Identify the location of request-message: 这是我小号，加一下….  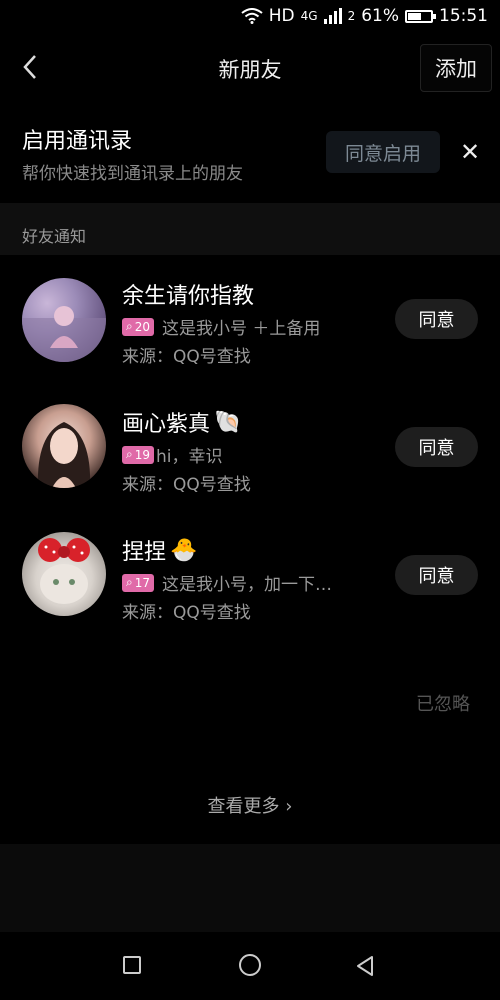
(247, 585).